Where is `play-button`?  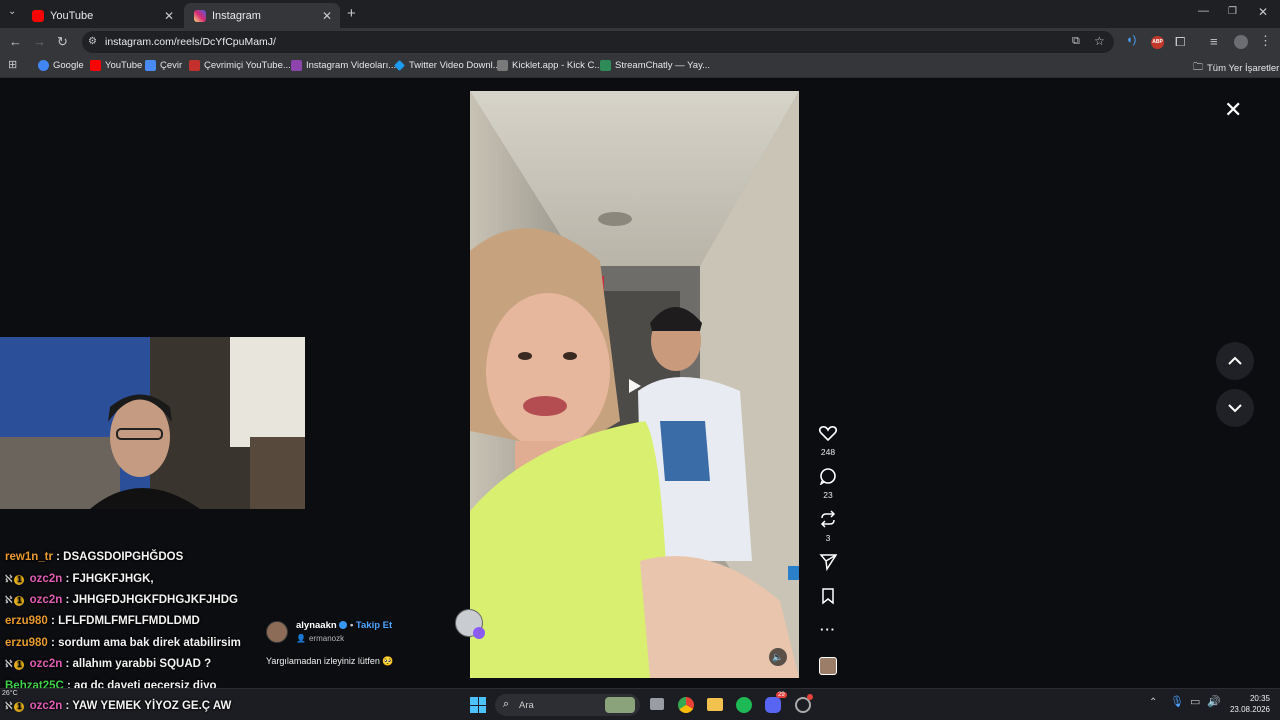
play-button is located at coordinates (635, 386).